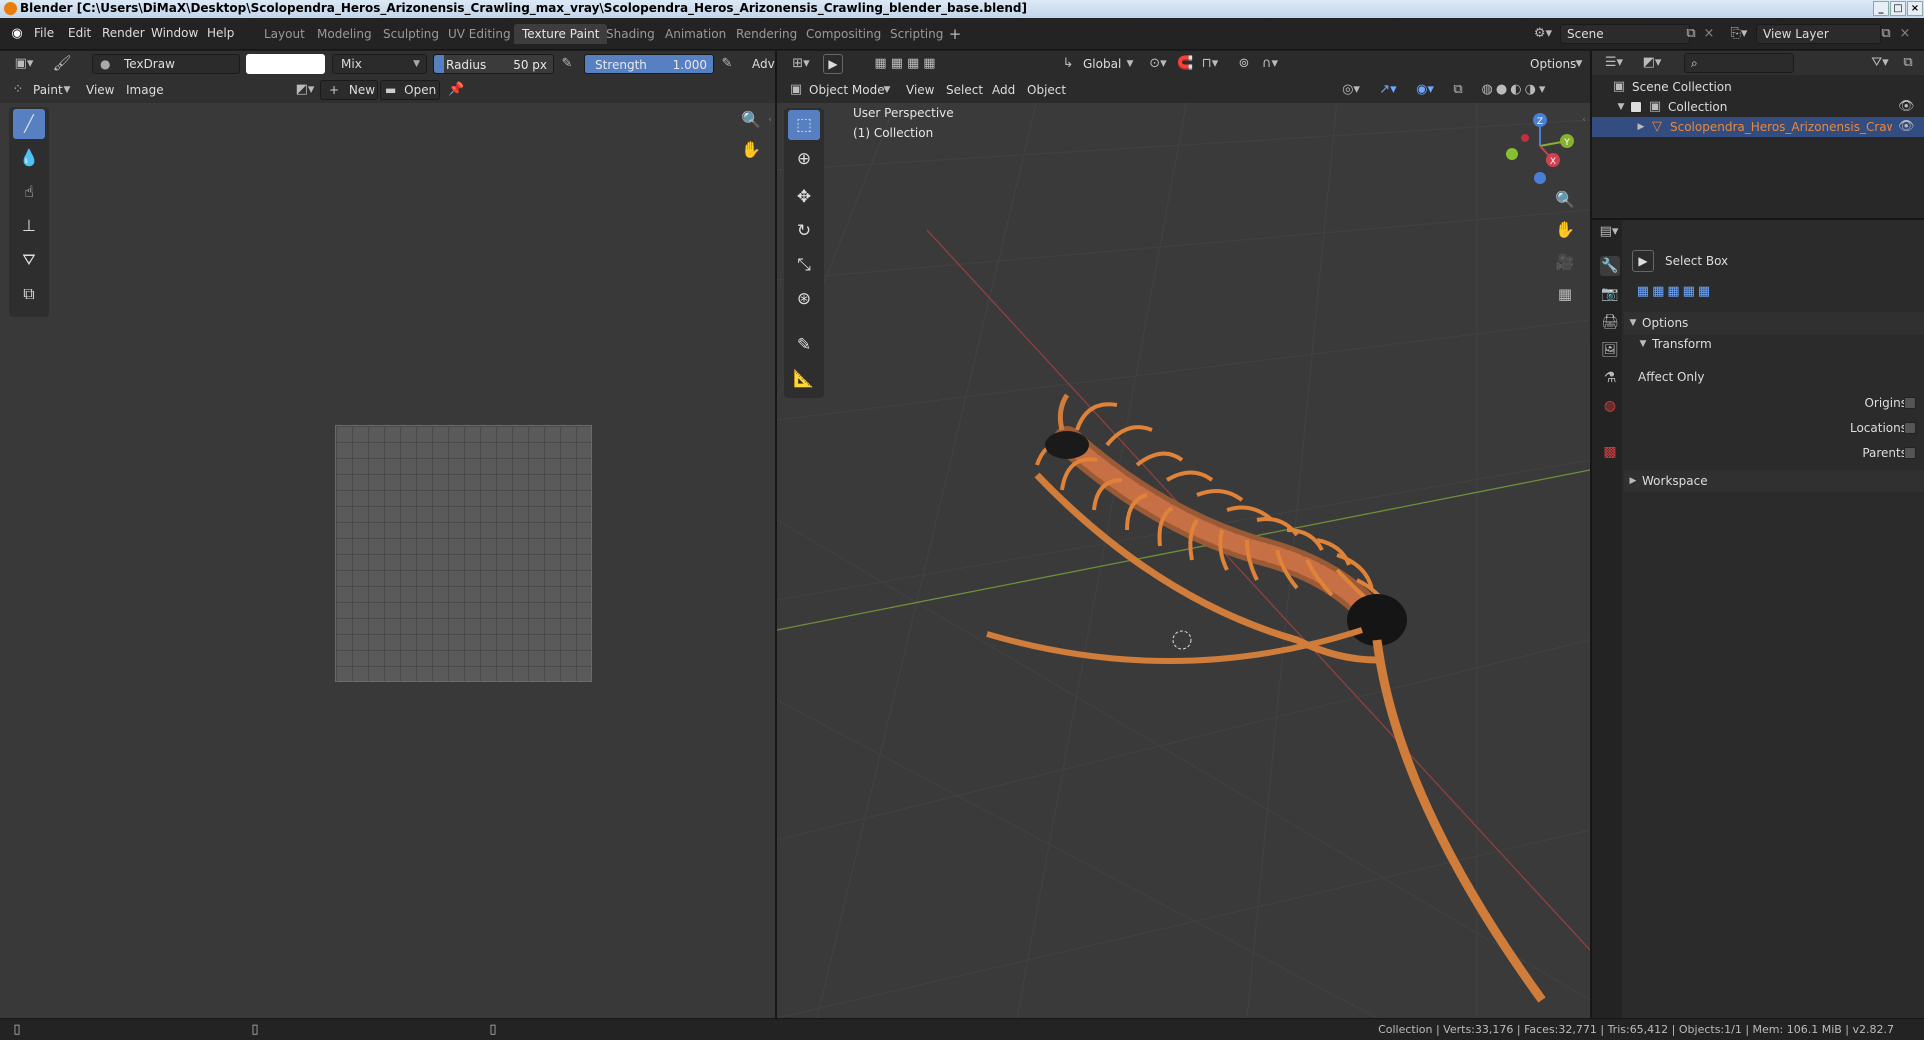 Image resolution: width=1924 pixels, height=1040 pixels. What do you see at coordinates (1610, 452) in the screenshot?
I see `texture-tab-icon: ▩` at bounding box center [1610, 452].